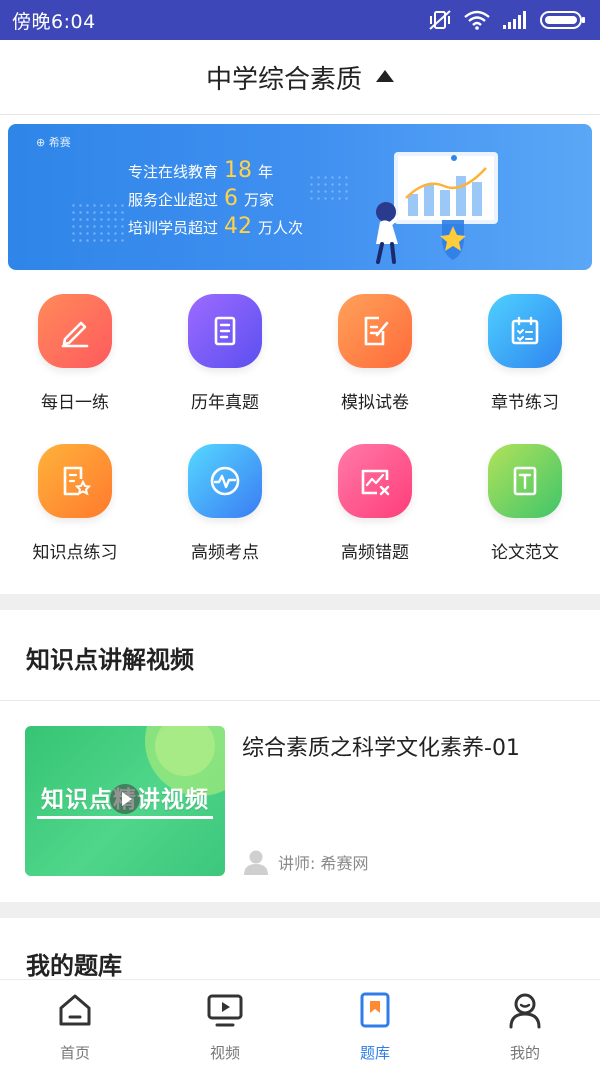 The width and height of the screenshot is (600, 1067). What do you see at coordinates (225, 400) in the screenshot?
I see `grid-item-label: 历年真题` at bounding box center [225, 400].